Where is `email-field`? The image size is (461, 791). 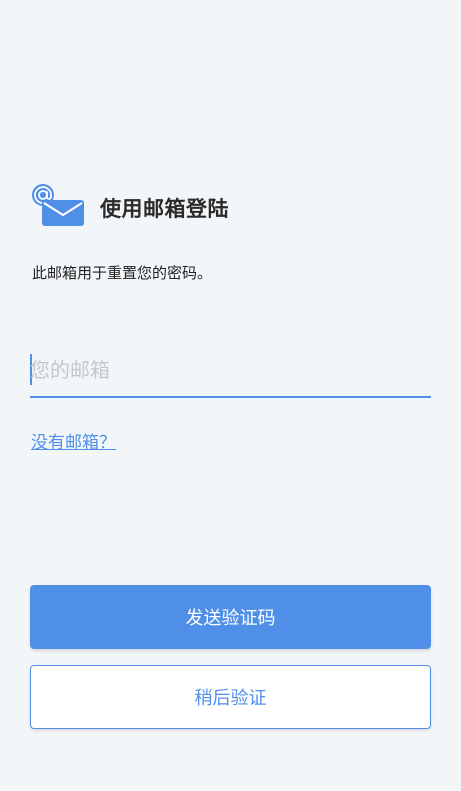
email-field is located at coordinates (230, 370).